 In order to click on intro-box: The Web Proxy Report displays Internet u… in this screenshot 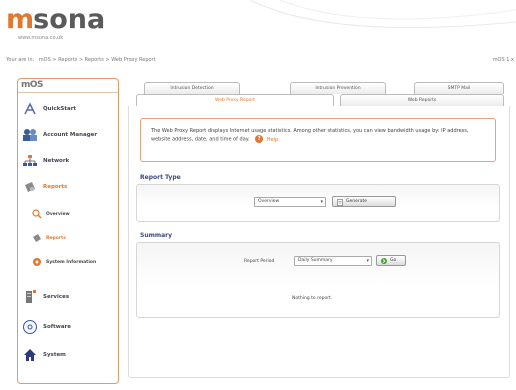, I will do `click(318, 140)`.